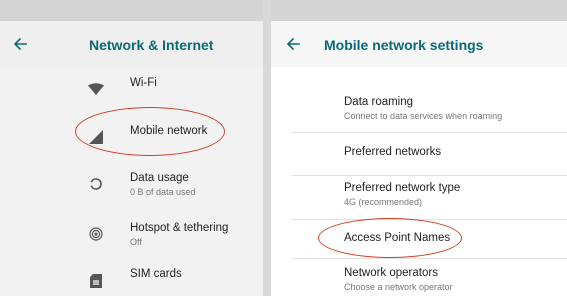 This screenshot has height=296, width=567. What do you see at coordinates (96, 89) in the screenshot?
I see `wifi-icon` at bounding box center [96, 89].